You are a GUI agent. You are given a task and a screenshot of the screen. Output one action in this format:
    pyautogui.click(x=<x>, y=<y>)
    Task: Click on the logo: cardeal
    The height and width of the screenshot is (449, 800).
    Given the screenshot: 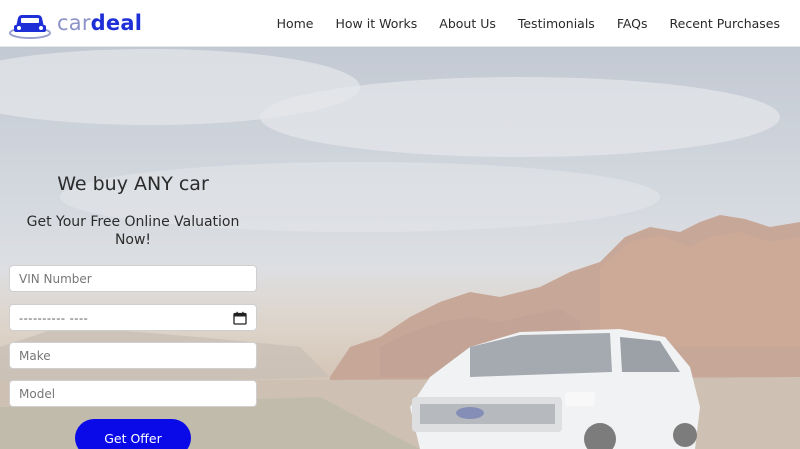 What is the action you would take?
    pyautogui.click(x=75, y=23)
    